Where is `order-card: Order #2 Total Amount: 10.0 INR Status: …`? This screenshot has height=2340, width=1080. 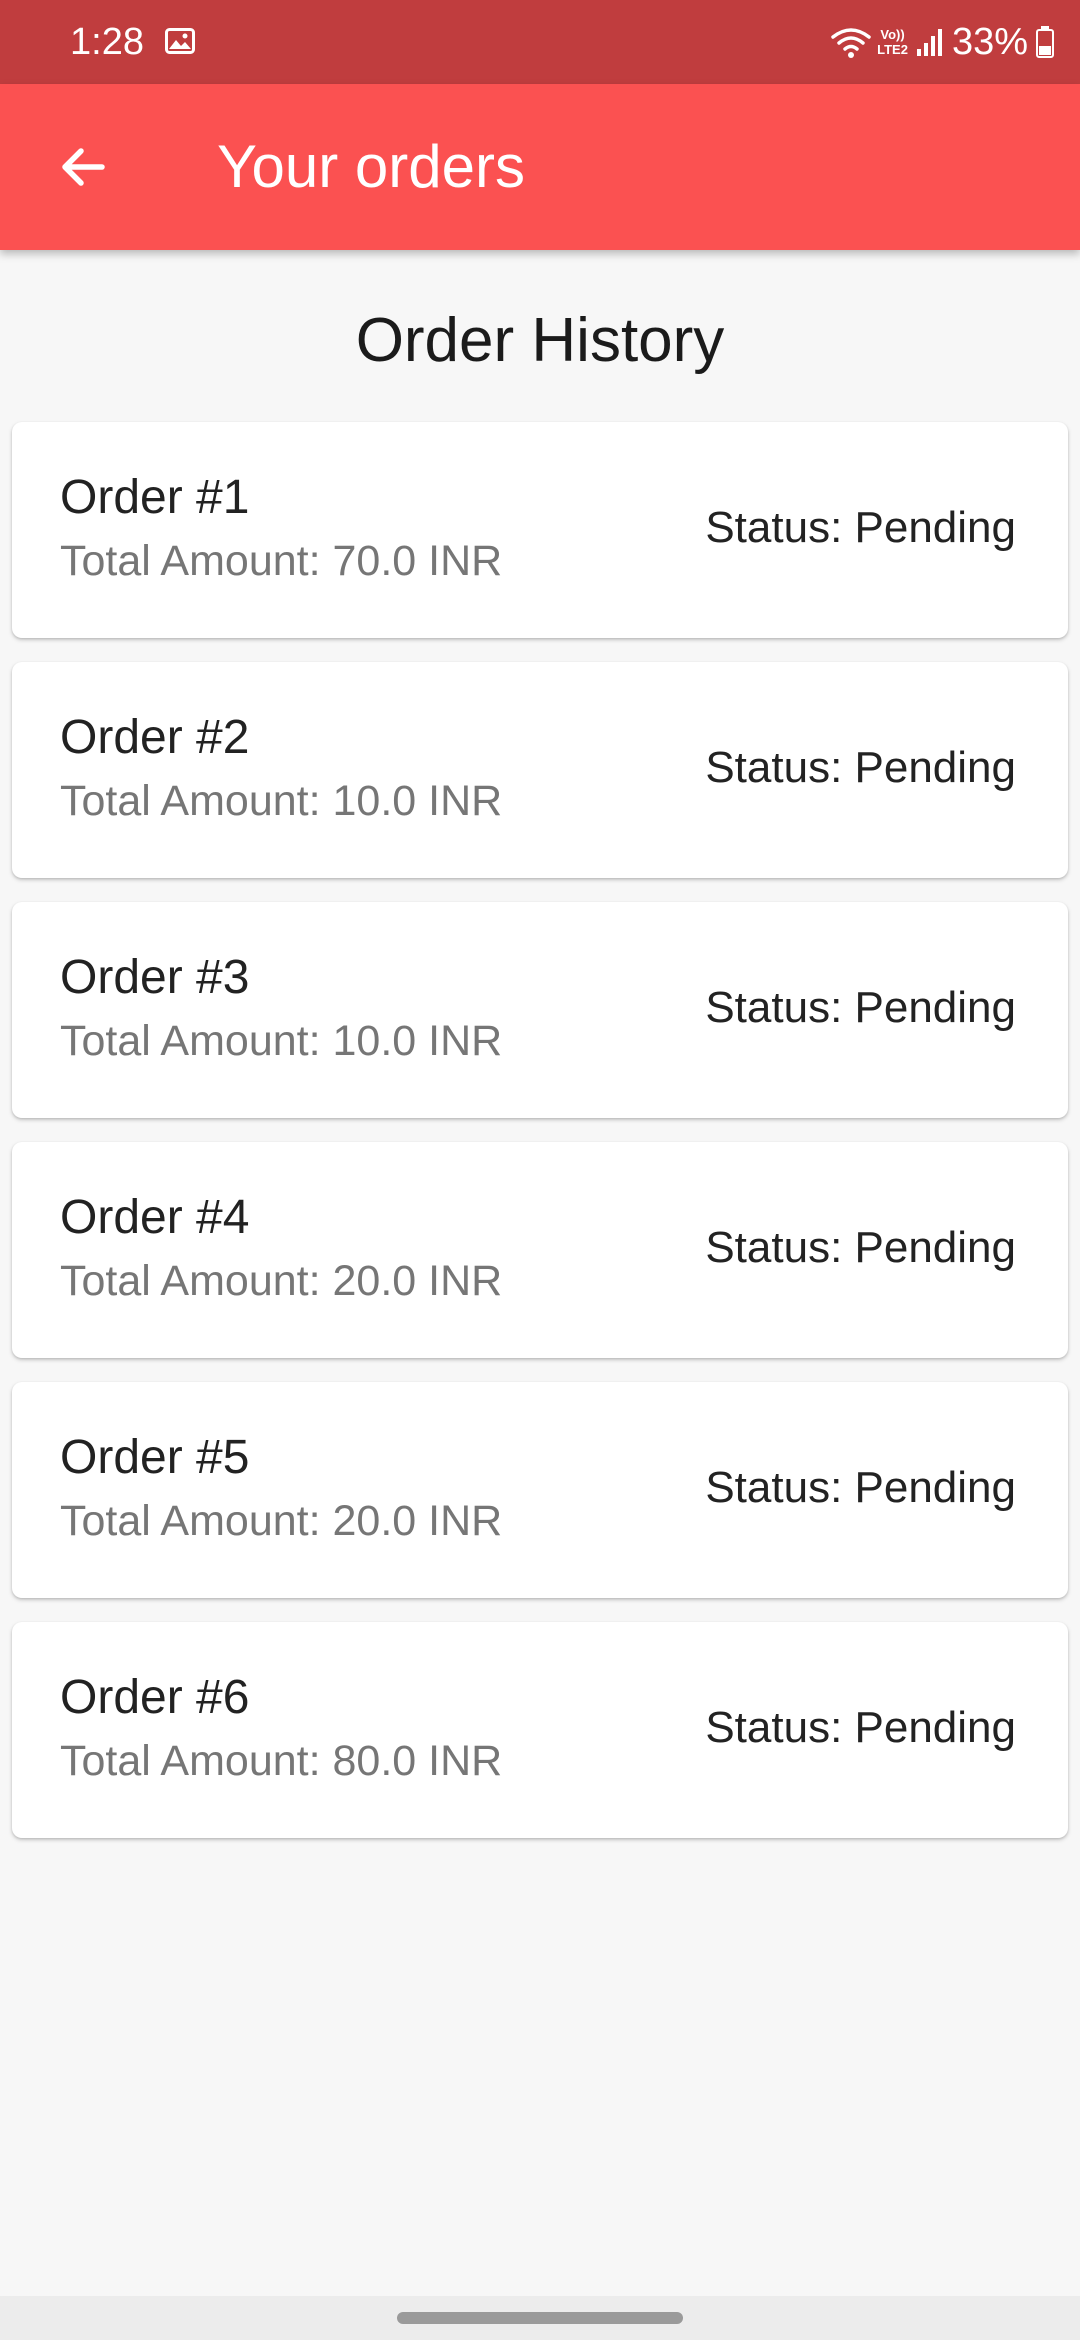 order-card: Order #2 Total Amount: 10.0 INR Status: … is located at coordinates (540, 770).